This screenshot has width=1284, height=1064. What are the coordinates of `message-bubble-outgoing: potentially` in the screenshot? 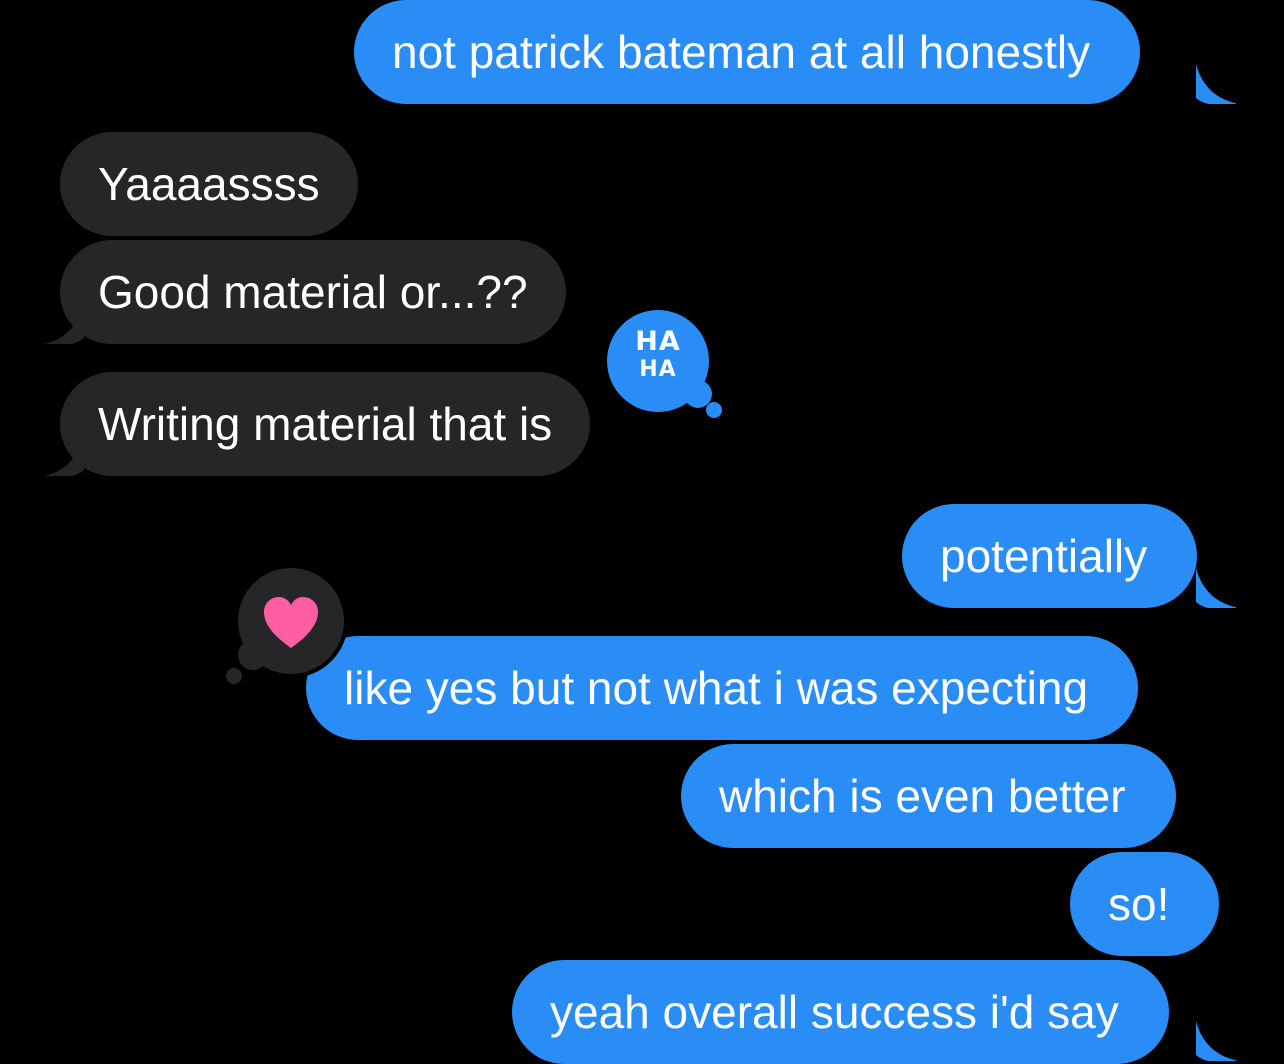 It's located at (1050, 556).